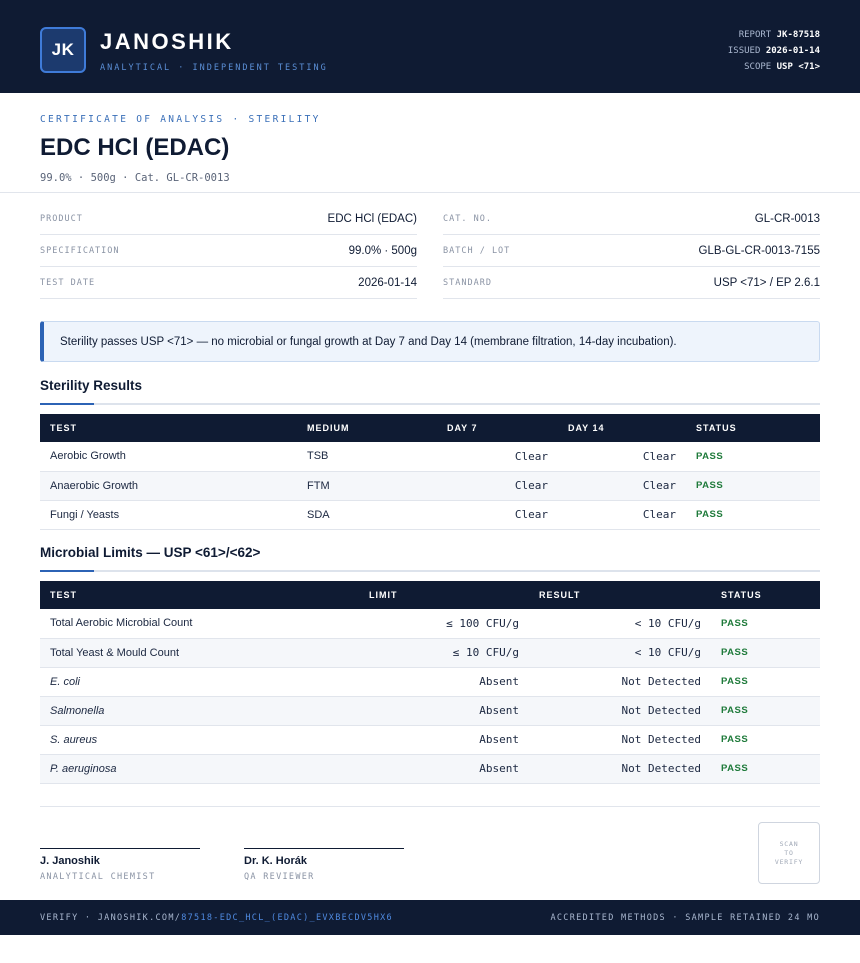 The height and width of the screenshot is (963, 860). I want to click on scope-value: USP <71>, so click(798, 67).